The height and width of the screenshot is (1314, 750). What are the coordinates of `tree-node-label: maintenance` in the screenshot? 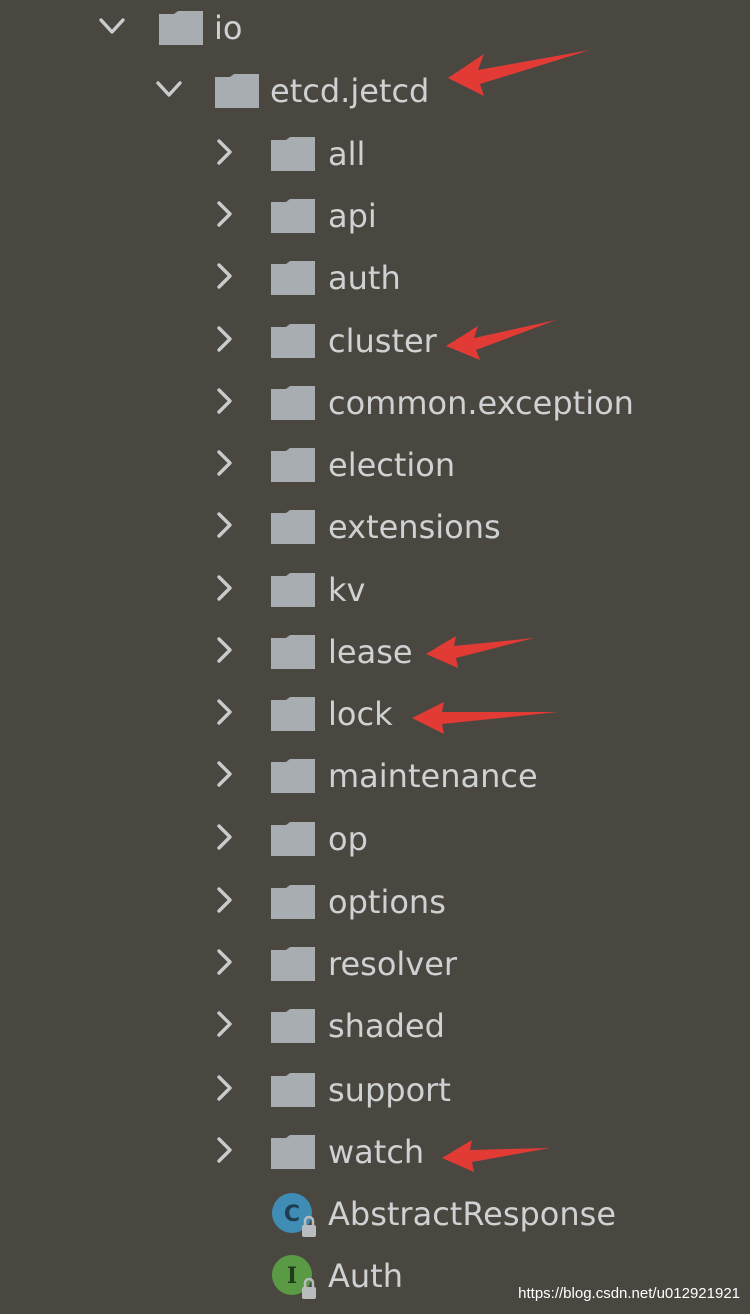 It's located at (433, 776).